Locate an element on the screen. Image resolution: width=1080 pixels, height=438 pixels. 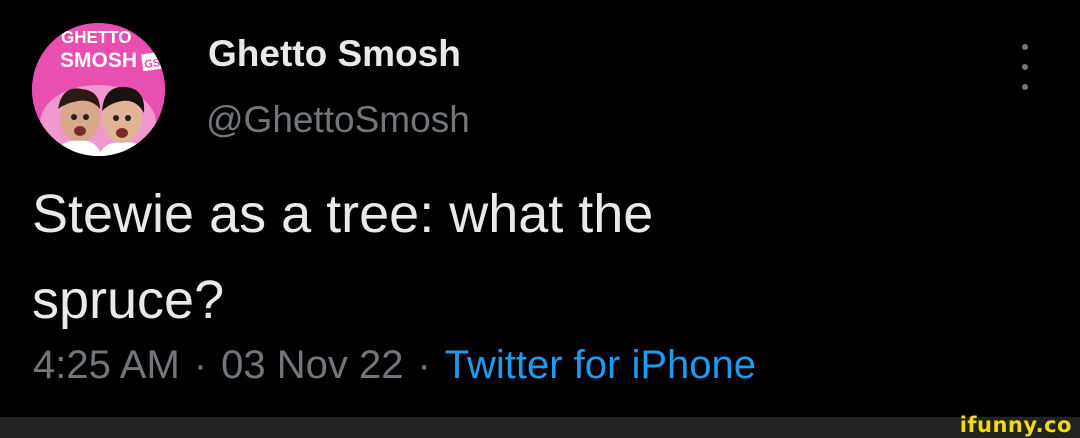
tweet-meta: 4:25 AM · 03 Nov 22 · Twitter for iPhone is located at coordinates (394, 365).